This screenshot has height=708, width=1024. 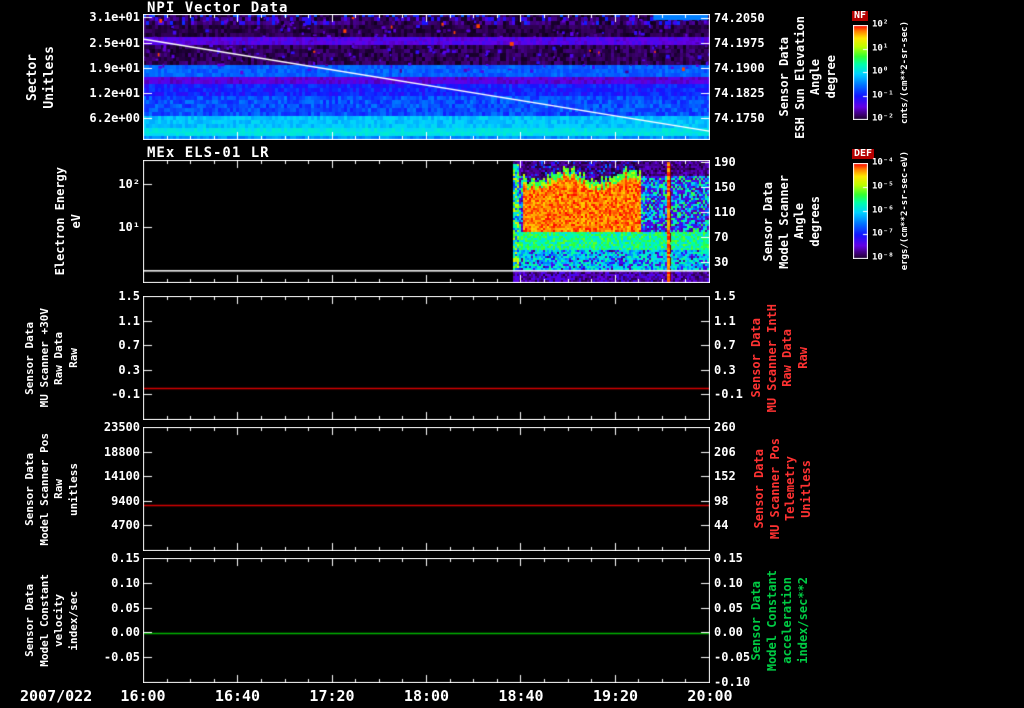 I want to click on panel-1-ytick-label: 2.5e+01, so click(x=114, y=42).